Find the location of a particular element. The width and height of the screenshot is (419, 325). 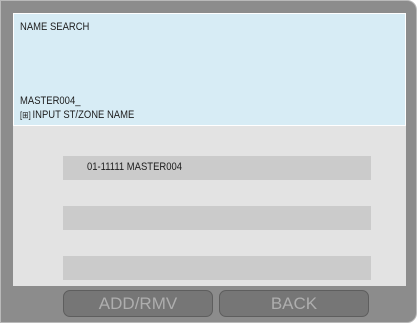

list-item: 01-11111 MASTER004 is located at coordinates (217, 168).